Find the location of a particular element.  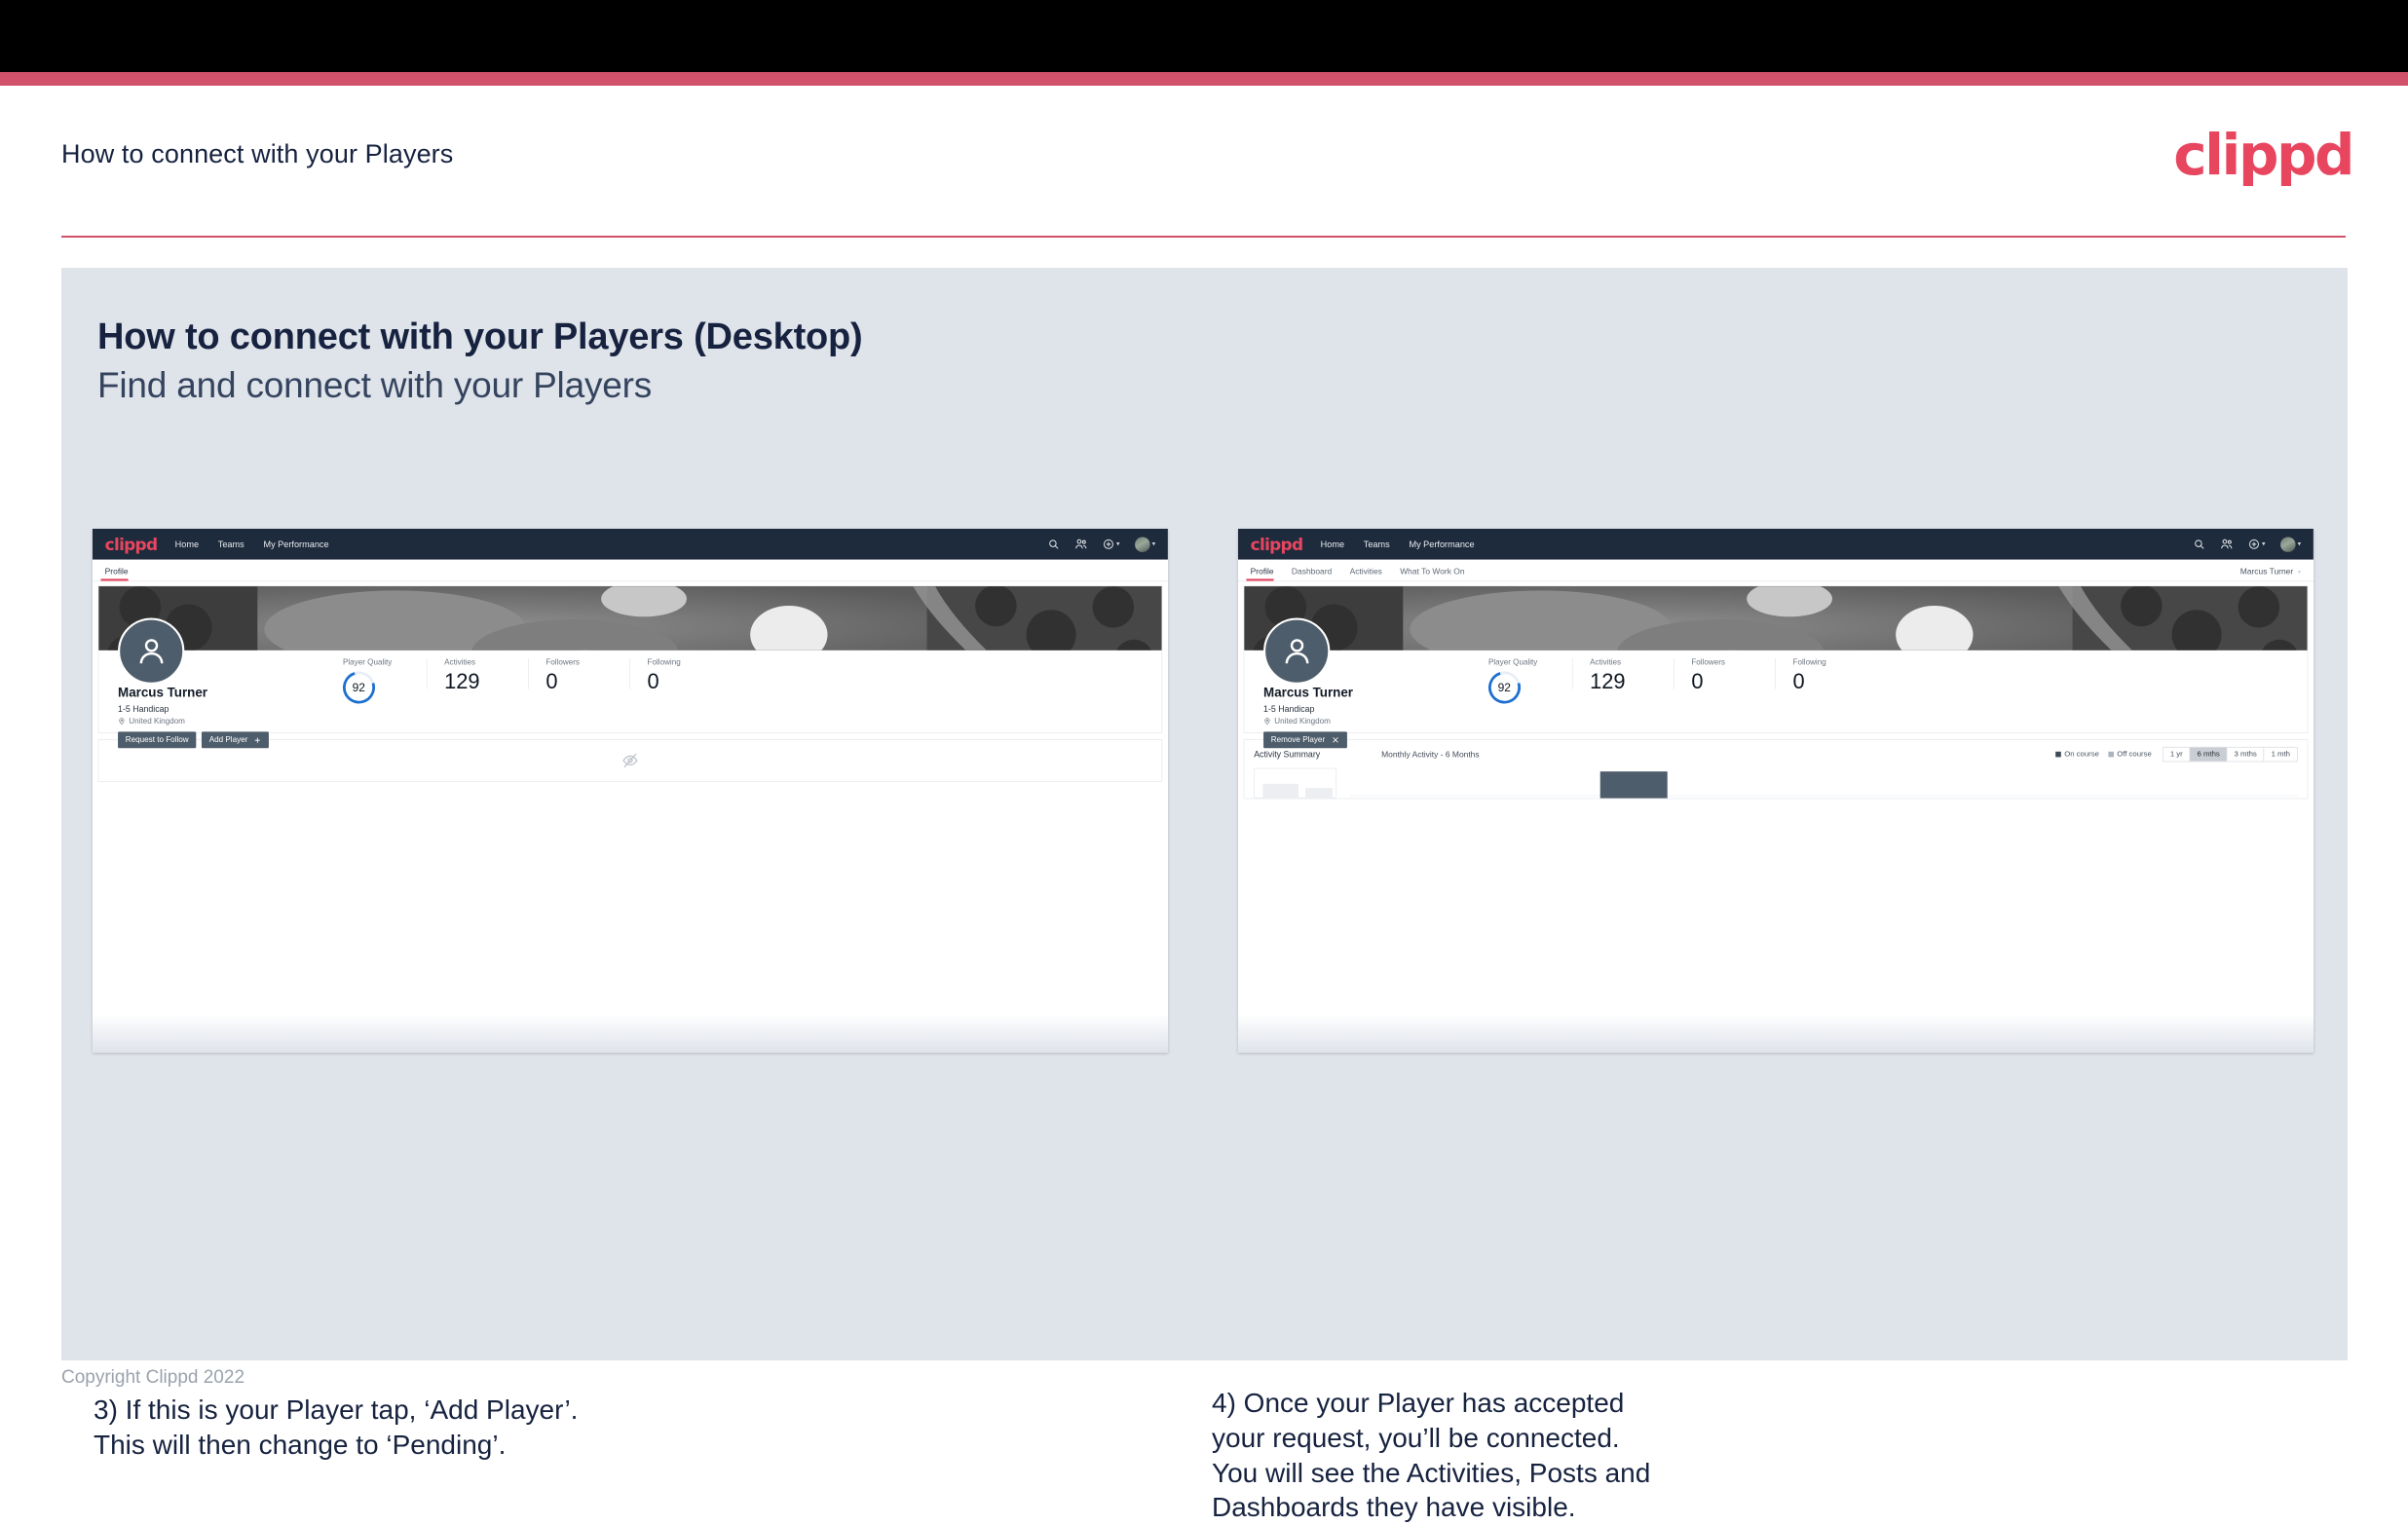

player-name: Marcus Turner is located at coordinates (1367, 693).